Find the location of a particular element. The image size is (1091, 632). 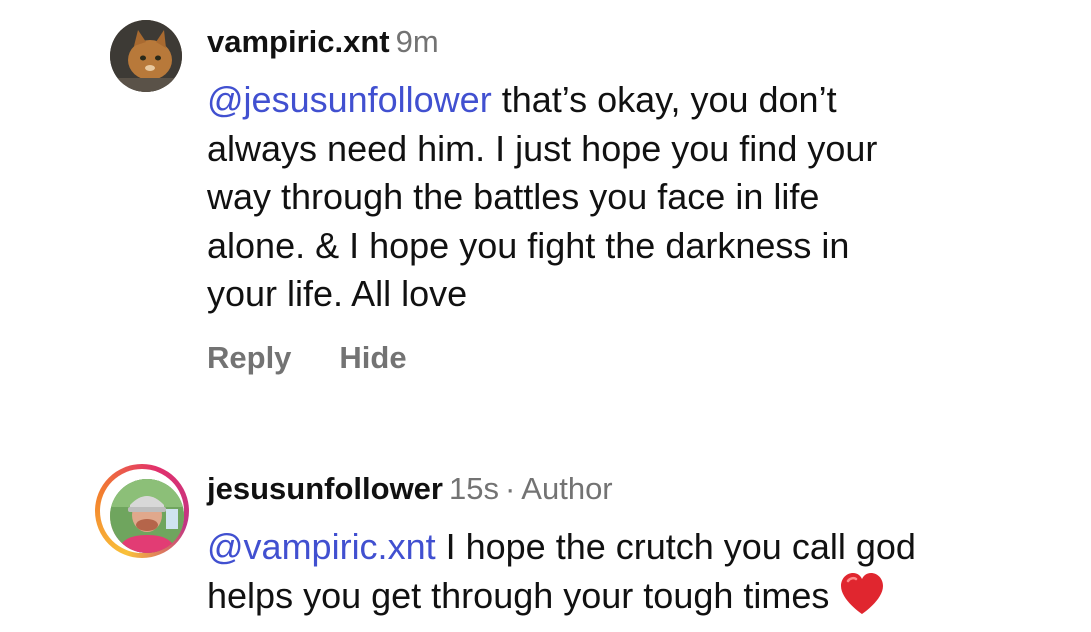

username: jesusunfollower is located at coordinates (325, 488).